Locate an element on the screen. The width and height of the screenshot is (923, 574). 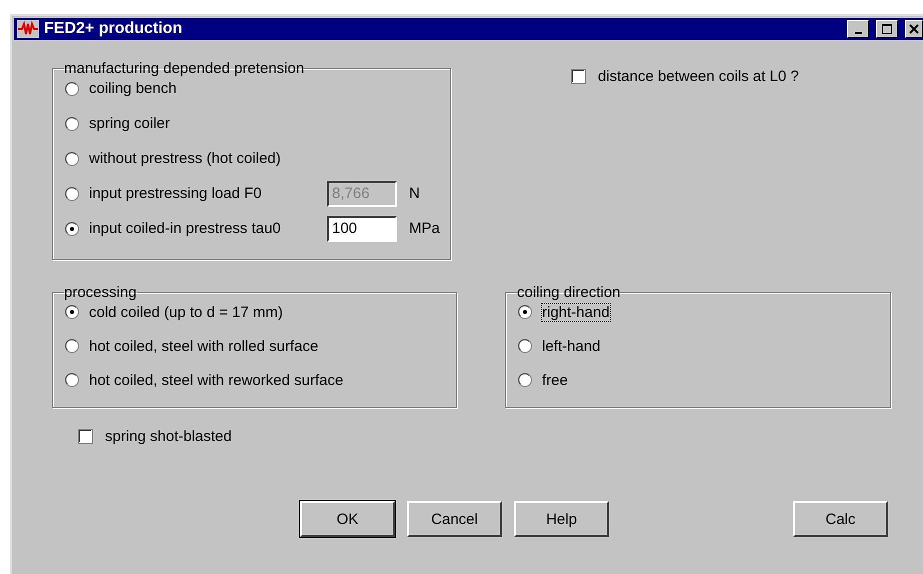
dialog-button: Cancel is located at coordinates (454, 519).